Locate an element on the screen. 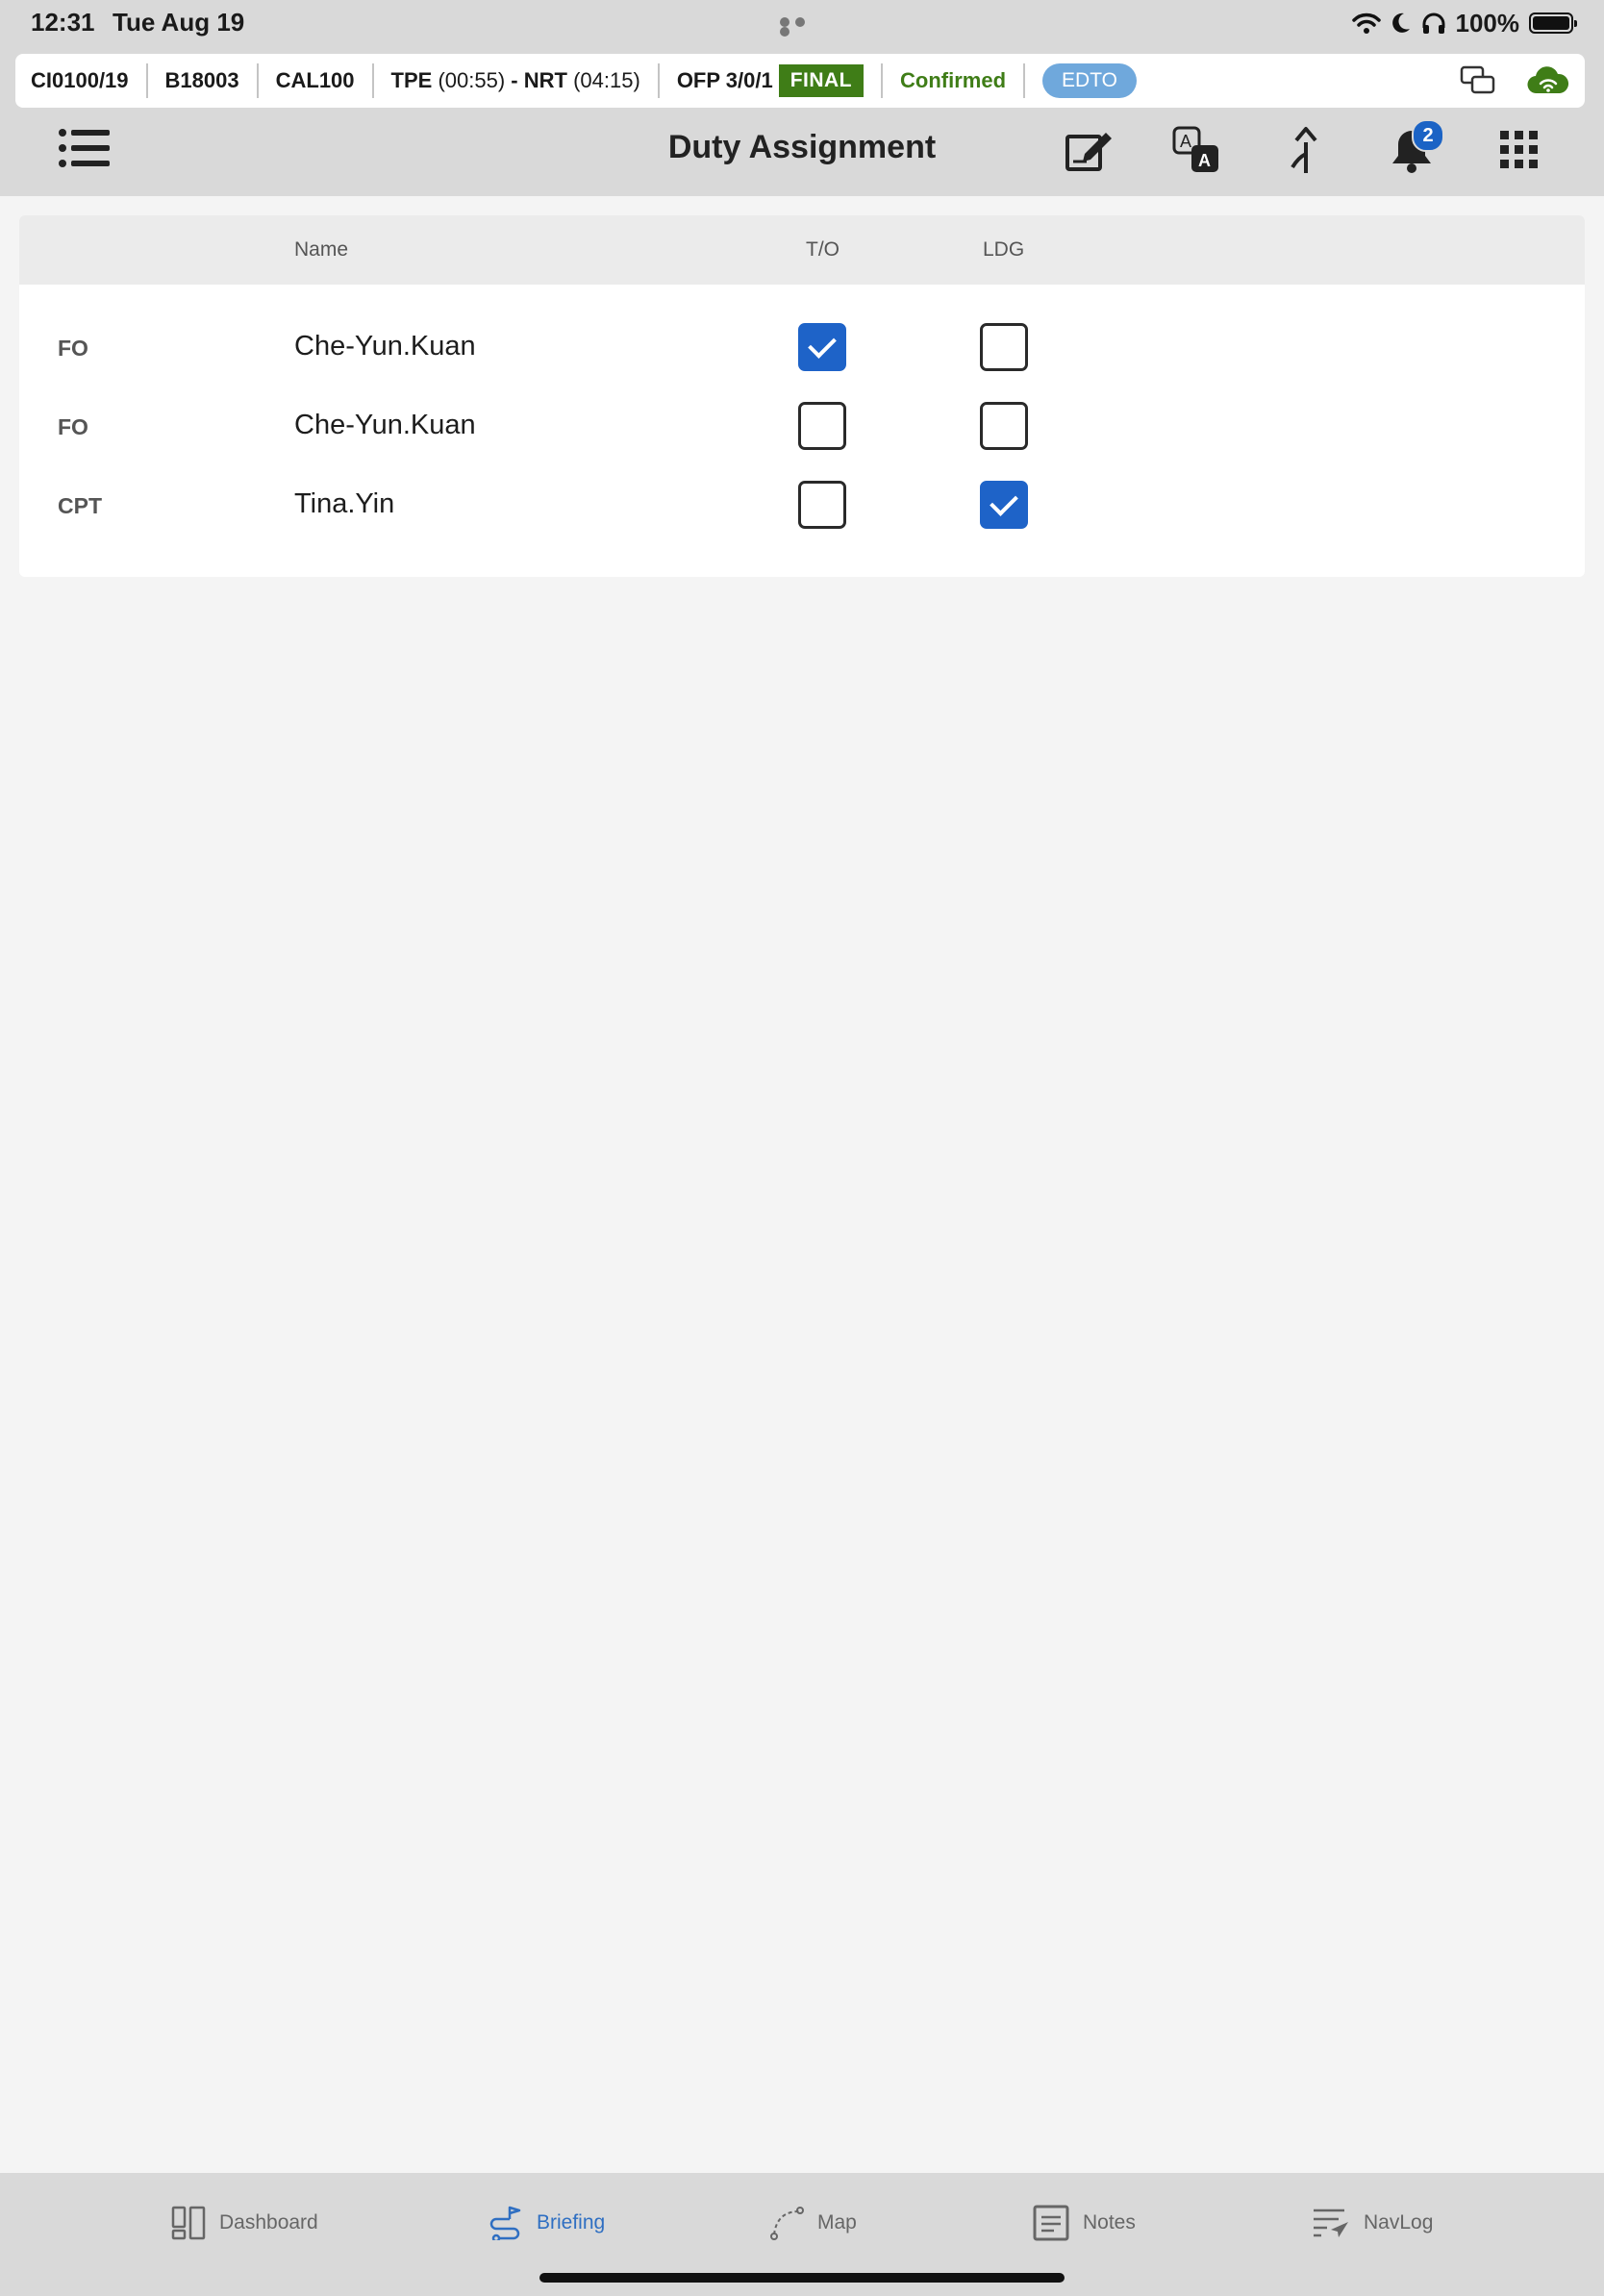  status-time: 12:31 is located at coordinates (63, 22).